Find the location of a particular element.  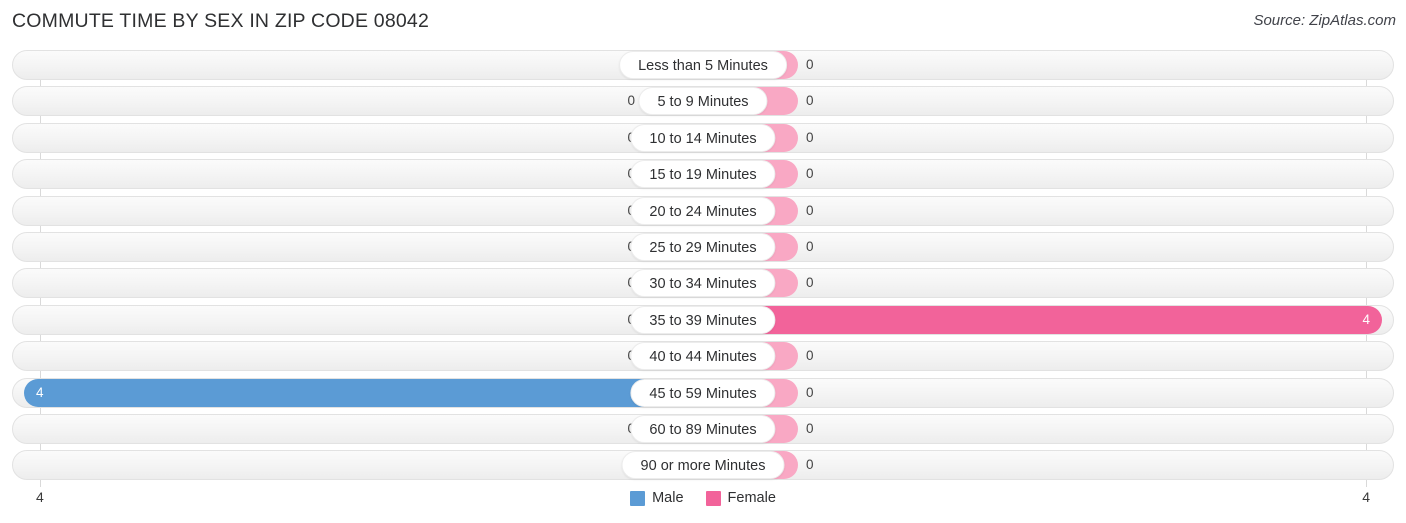

category-label: 60 to 89 Minutes is located at coordinates (703, 428).